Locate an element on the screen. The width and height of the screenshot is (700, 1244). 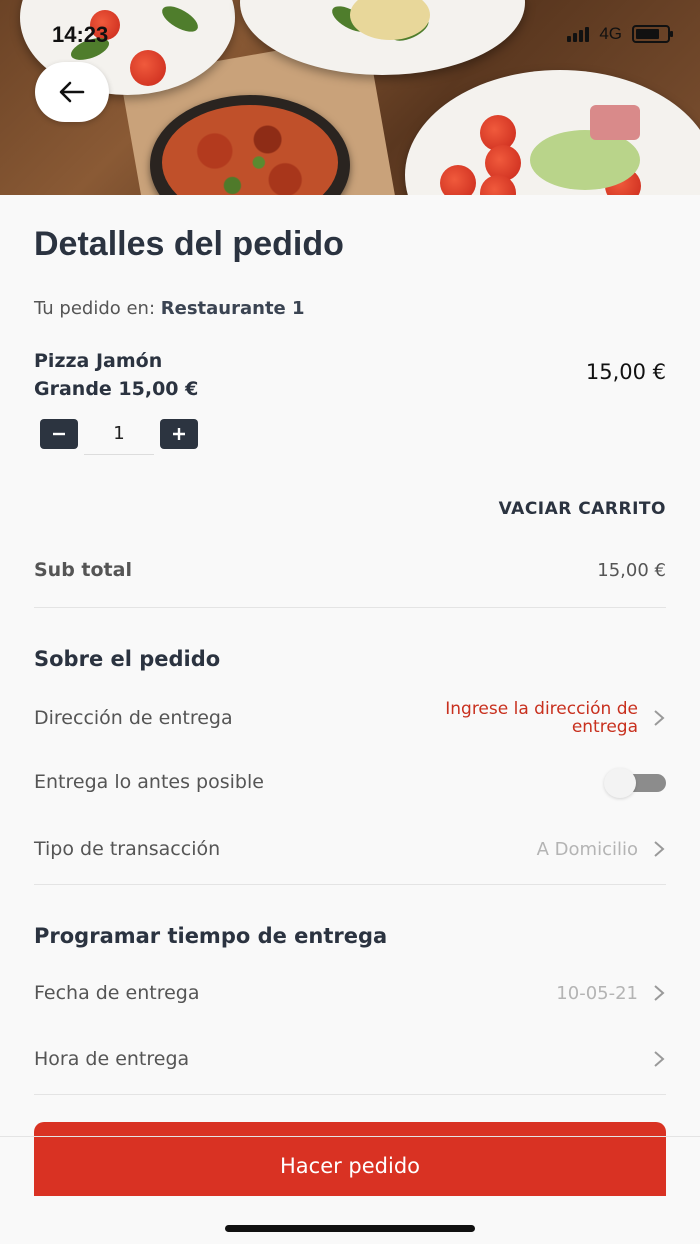
place-order-button: Hacer pedido is located at coordinates (350, 1159).